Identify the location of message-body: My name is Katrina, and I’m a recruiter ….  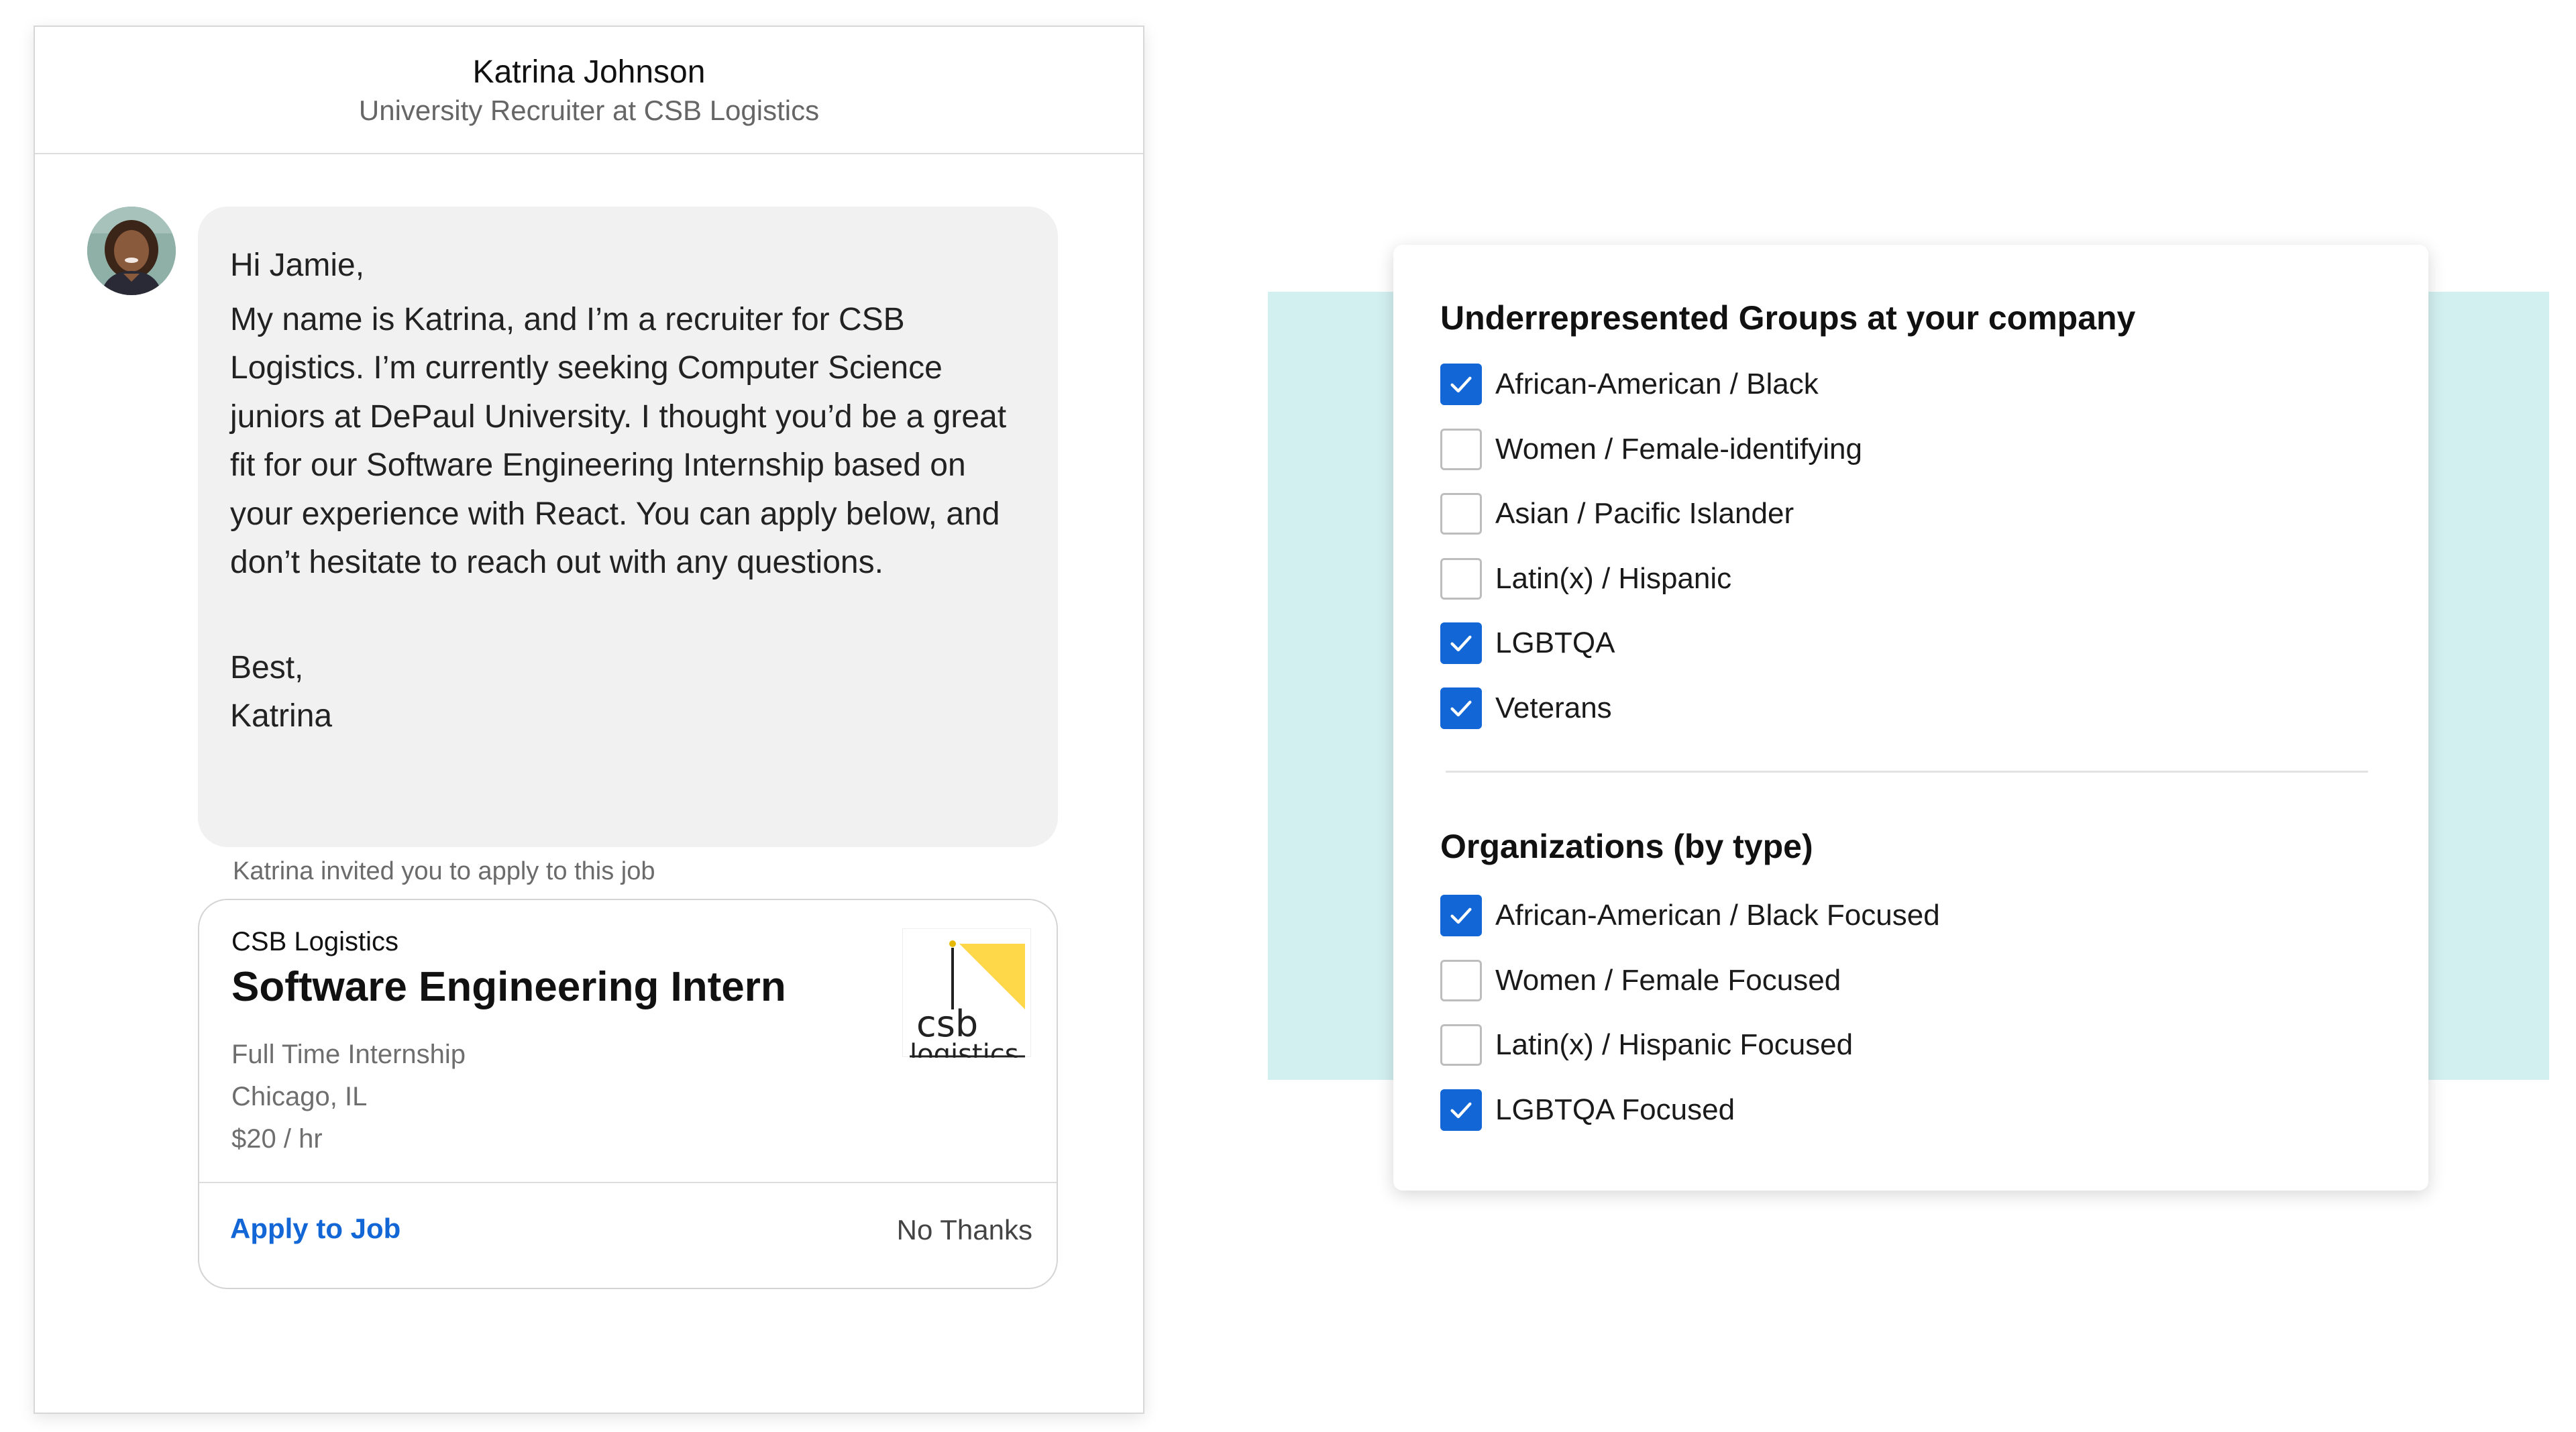
(618, 441).